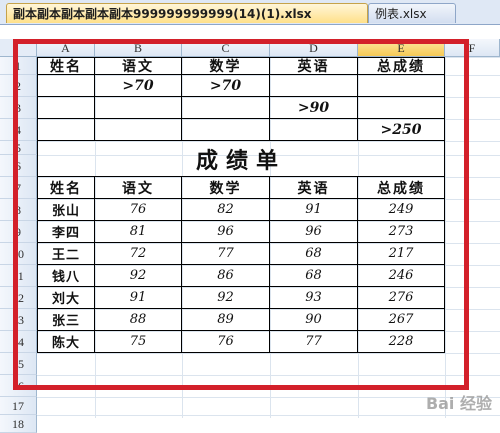 The image size is (500, 433). Describe the element at coordinates (187, 13) in the screenshot. I see `tab-active-workbook: 副本副本副本副本副本999999999999(14)(1).xlsx` at that location.